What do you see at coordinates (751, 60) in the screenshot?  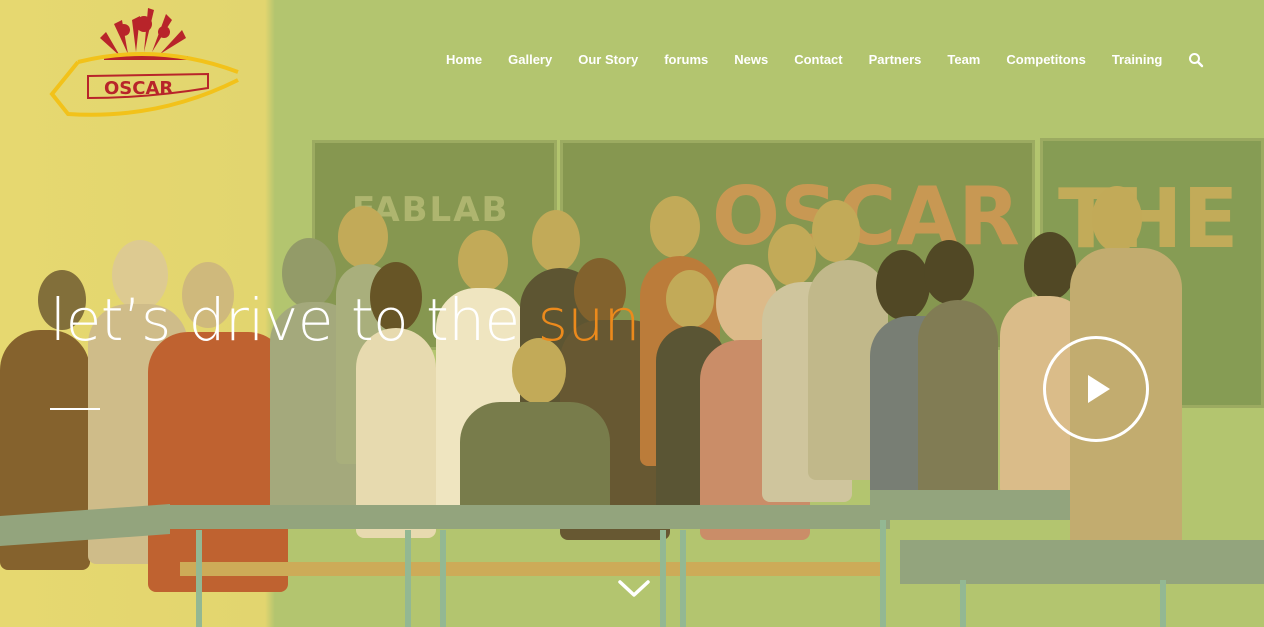 I see `nav-news: News` at bounding box center [751, 60].